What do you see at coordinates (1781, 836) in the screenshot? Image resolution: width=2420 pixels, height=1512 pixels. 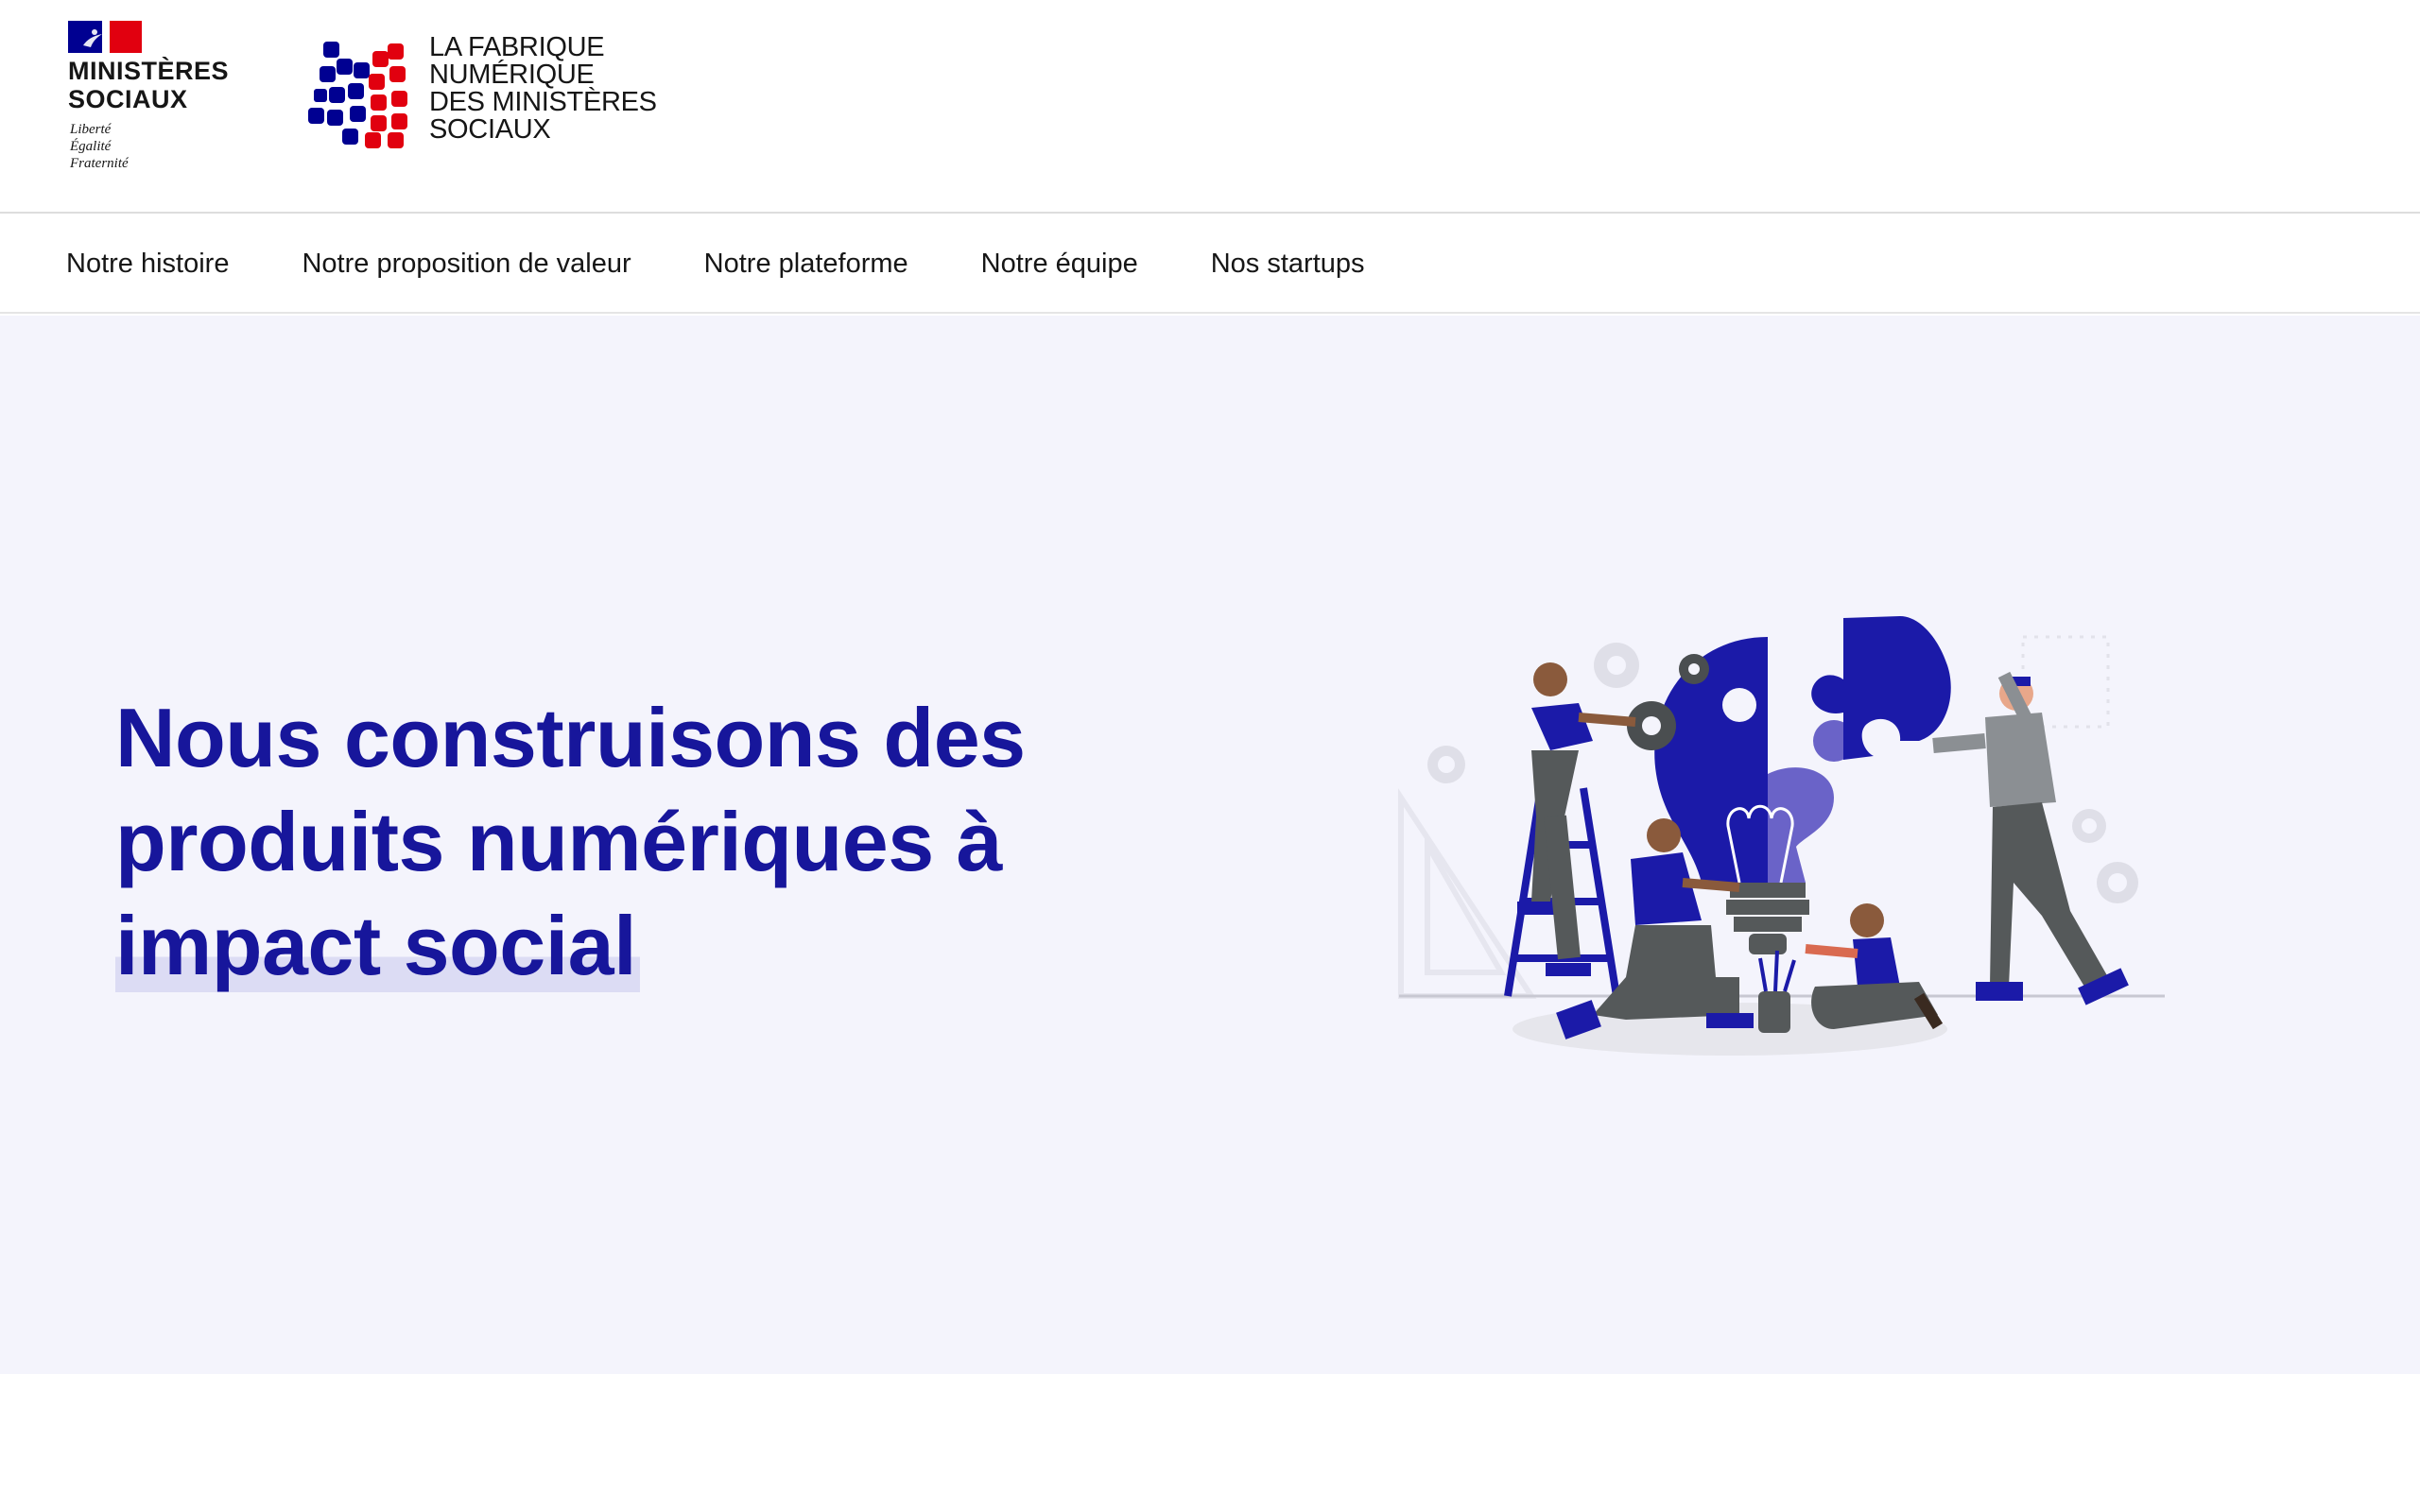 I see `team-building-illustration-icon` at bounding box center [1781, 836].